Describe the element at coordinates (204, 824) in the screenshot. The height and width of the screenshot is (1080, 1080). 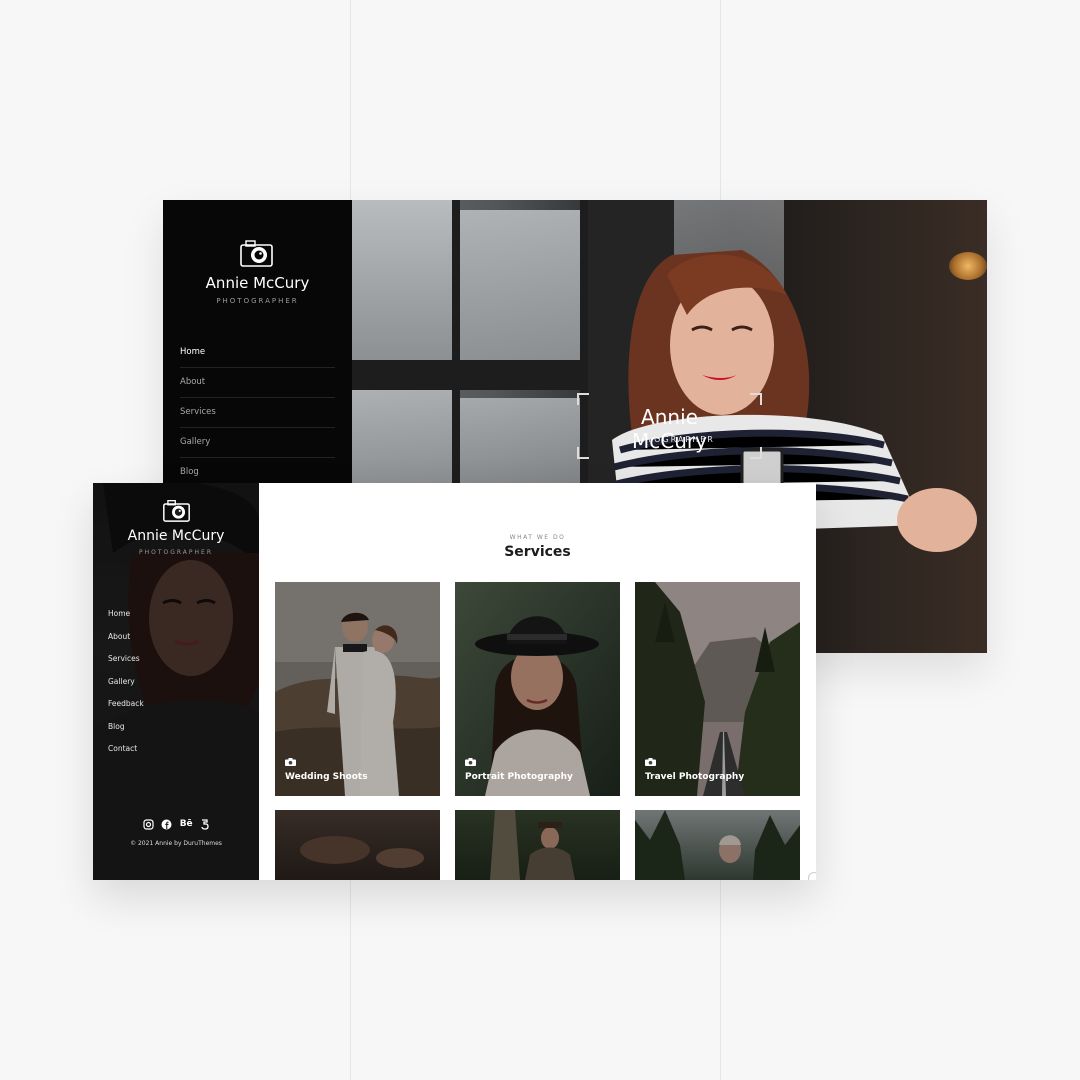
I see `500px-icon` at that location.